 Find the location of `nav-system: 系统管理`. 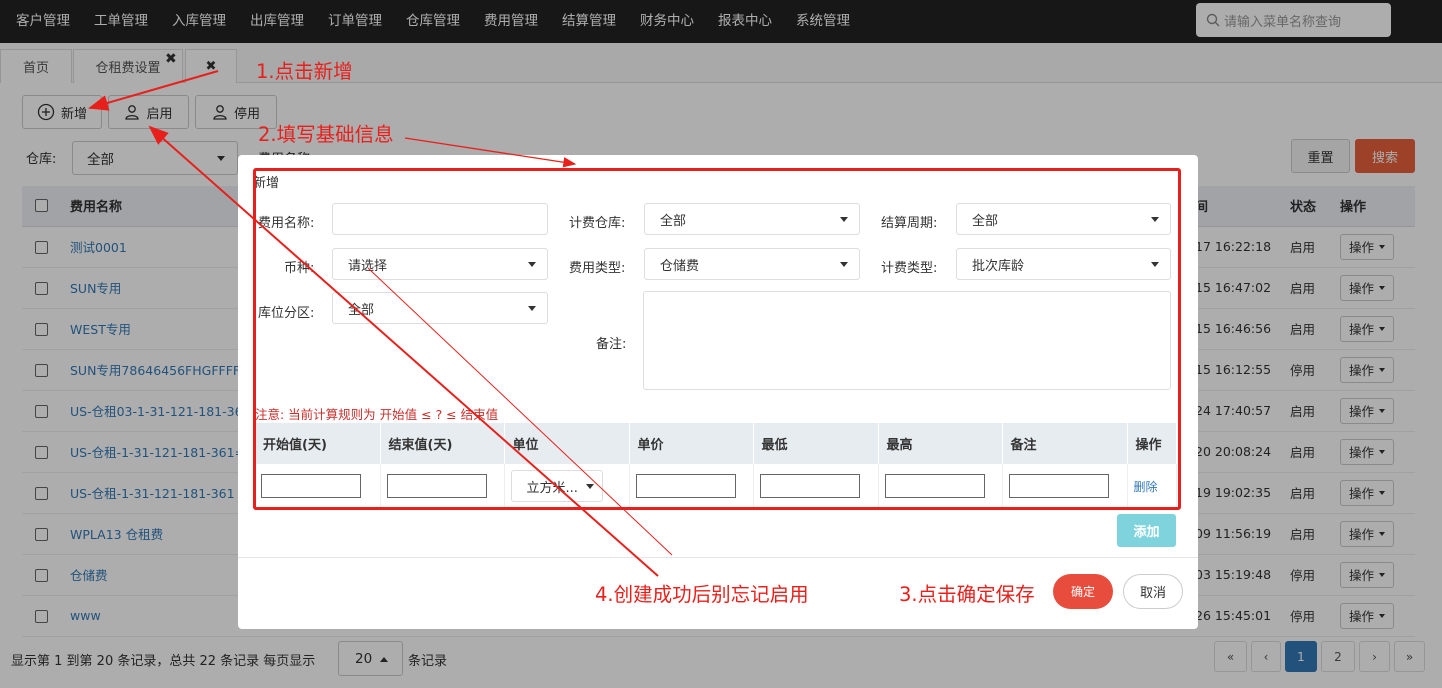

nav-system: 系统管理 is located at coordinates (823, 21).